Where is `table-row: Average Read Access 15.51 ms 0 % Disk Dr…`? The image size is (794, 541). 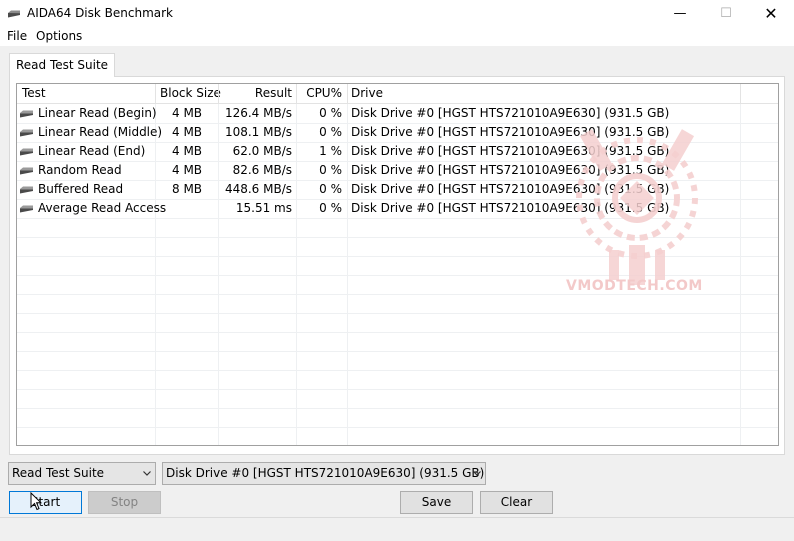
table-row: Average Read Access 15.51 ms 0 % Disk Dr… is located at coordinates (397, 208).